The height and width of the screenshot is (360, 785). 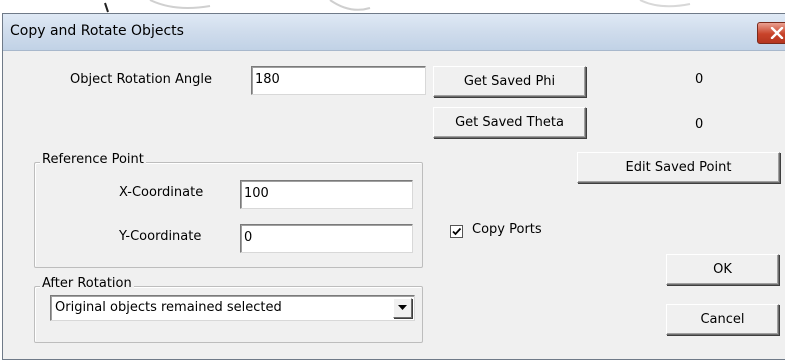 I want to click on copy-ports-label: Copy Ports, so click(x=507, y=229).